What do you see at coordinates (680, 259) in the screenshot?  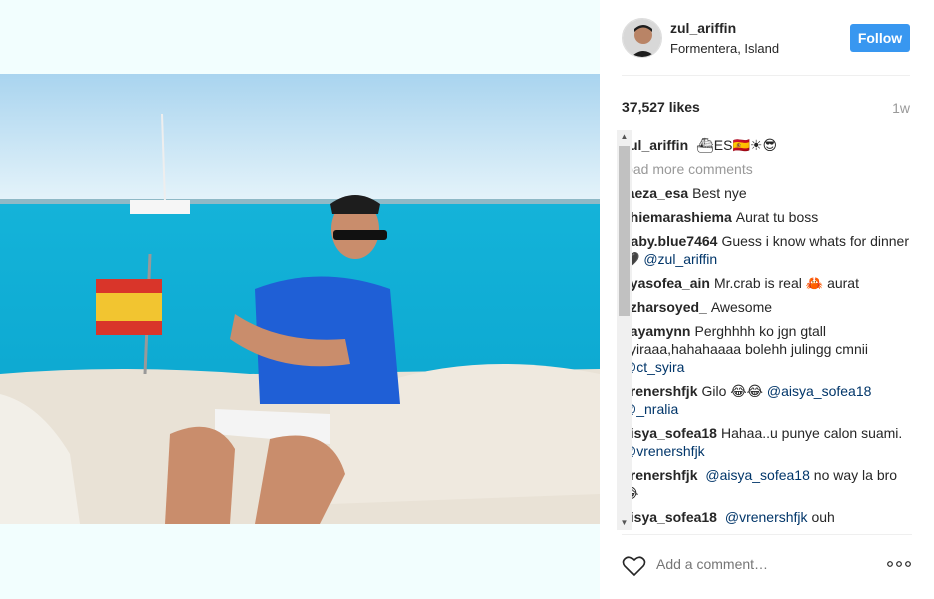 I see `comment-mention: @zul_ariffin` at bounding box center [680, 259].